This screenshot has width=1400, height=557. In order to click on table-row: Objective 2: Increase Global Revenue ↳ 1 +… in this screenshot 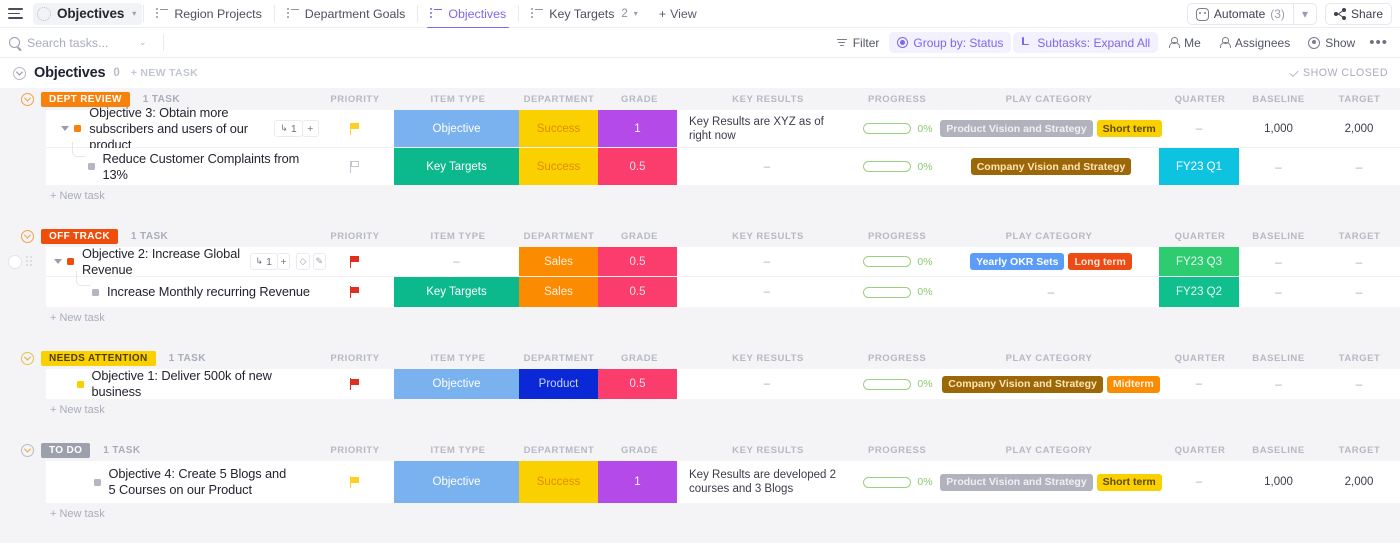, I will do `click(704, 261)`.